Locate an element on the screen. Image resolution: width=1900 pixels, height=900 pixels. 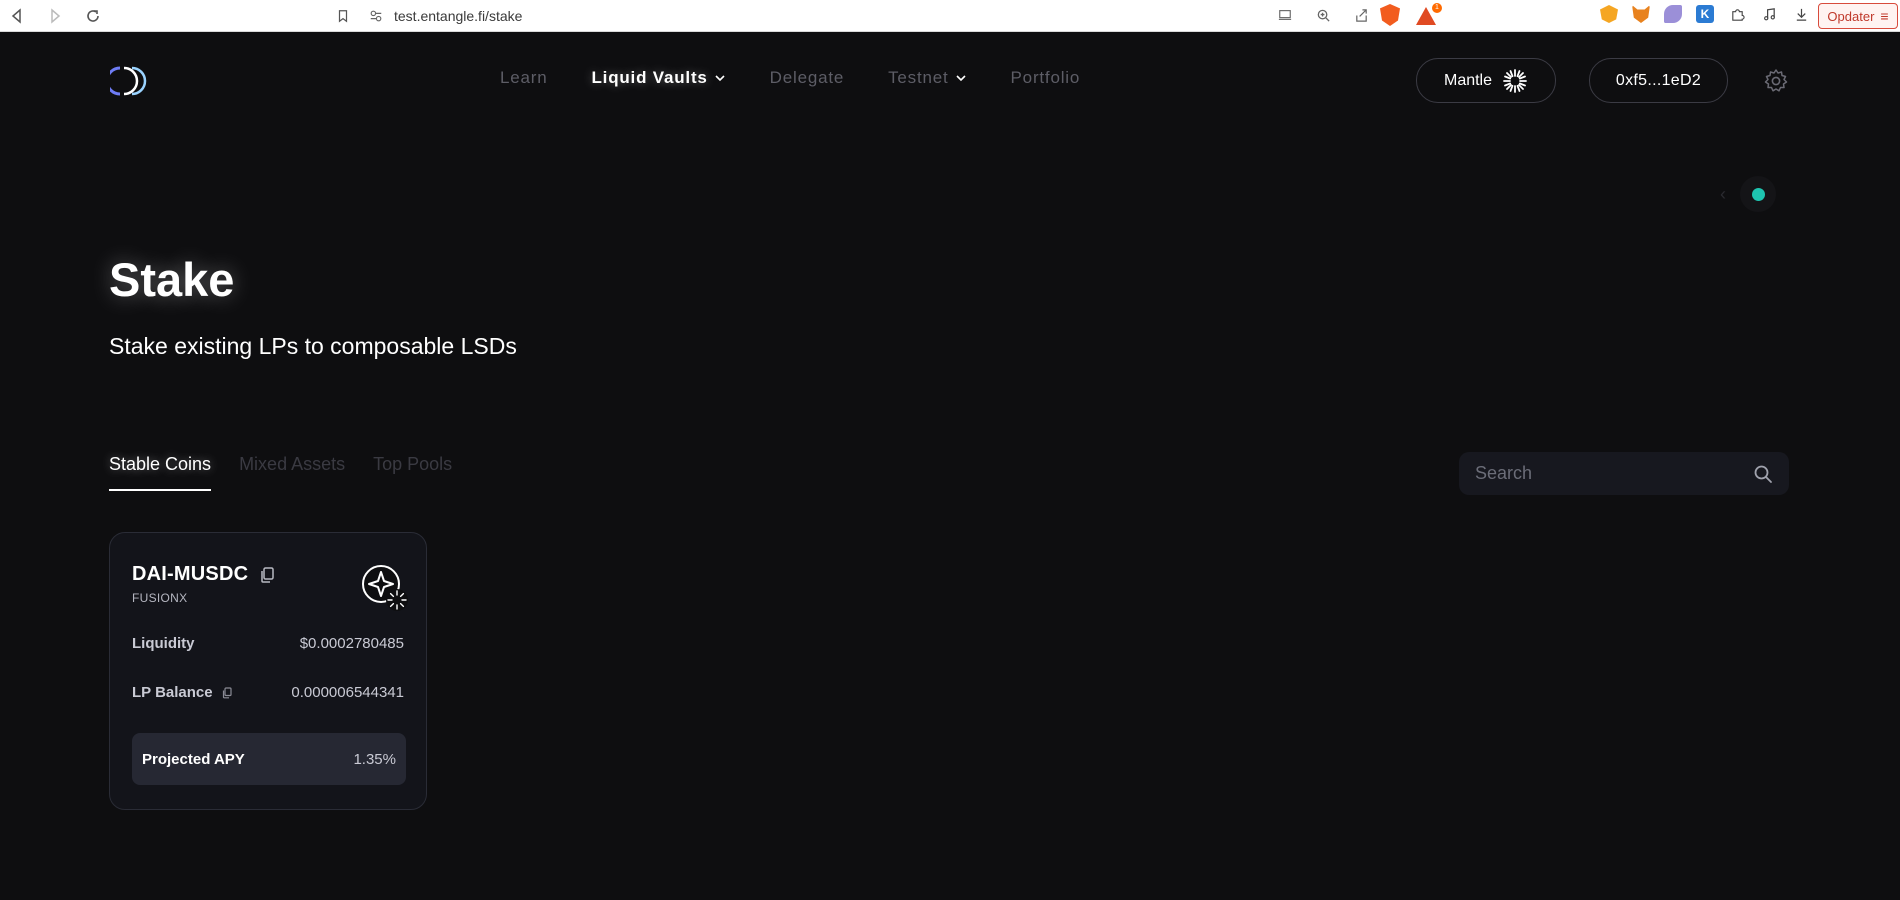
search-input is located at coordinates (1614, 473).